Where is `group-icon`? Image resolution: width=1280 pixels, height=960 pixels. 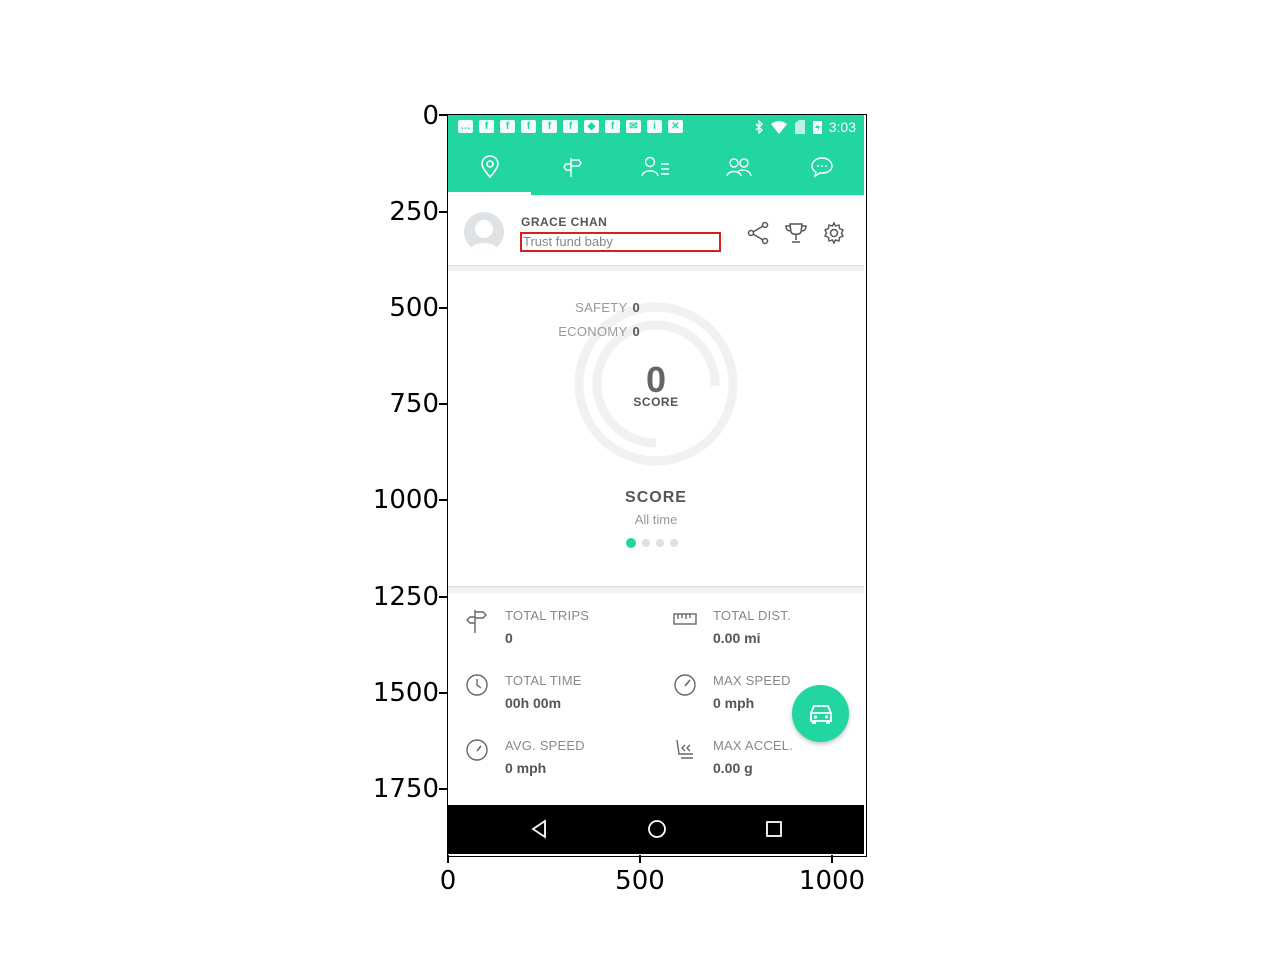
group-icon is located at coordinates (739, 166).